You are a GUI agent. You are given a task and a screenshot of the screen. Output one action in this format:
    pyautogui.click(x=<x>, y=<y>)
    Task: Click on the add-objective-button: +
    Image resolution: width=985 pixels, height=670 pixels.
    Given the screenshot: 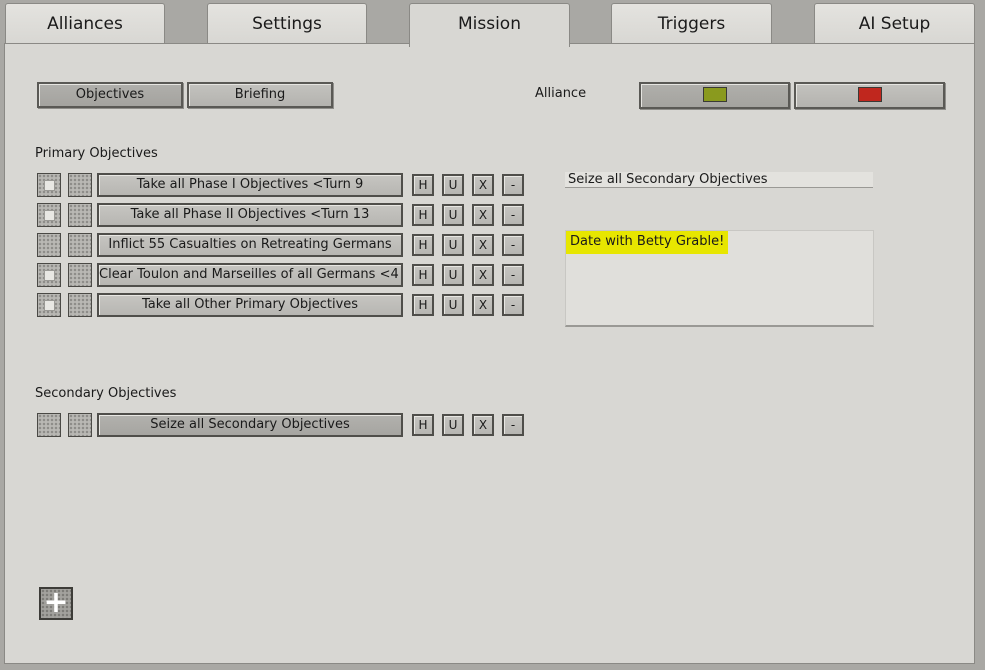 What is the action you would take?
    pyautogui.click(x=56, y=603)
    